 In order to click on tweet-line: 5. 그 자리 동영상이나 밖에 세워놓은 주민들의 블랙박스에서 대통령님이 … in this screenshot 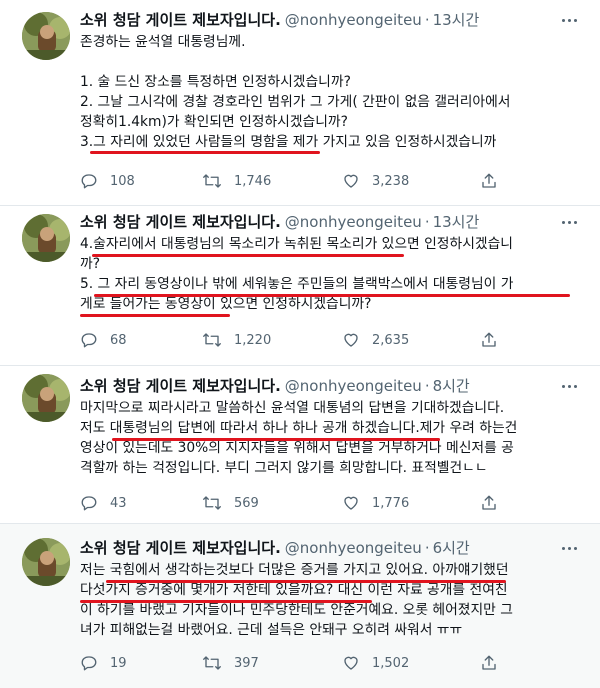, I will do `click(297, 284)`.